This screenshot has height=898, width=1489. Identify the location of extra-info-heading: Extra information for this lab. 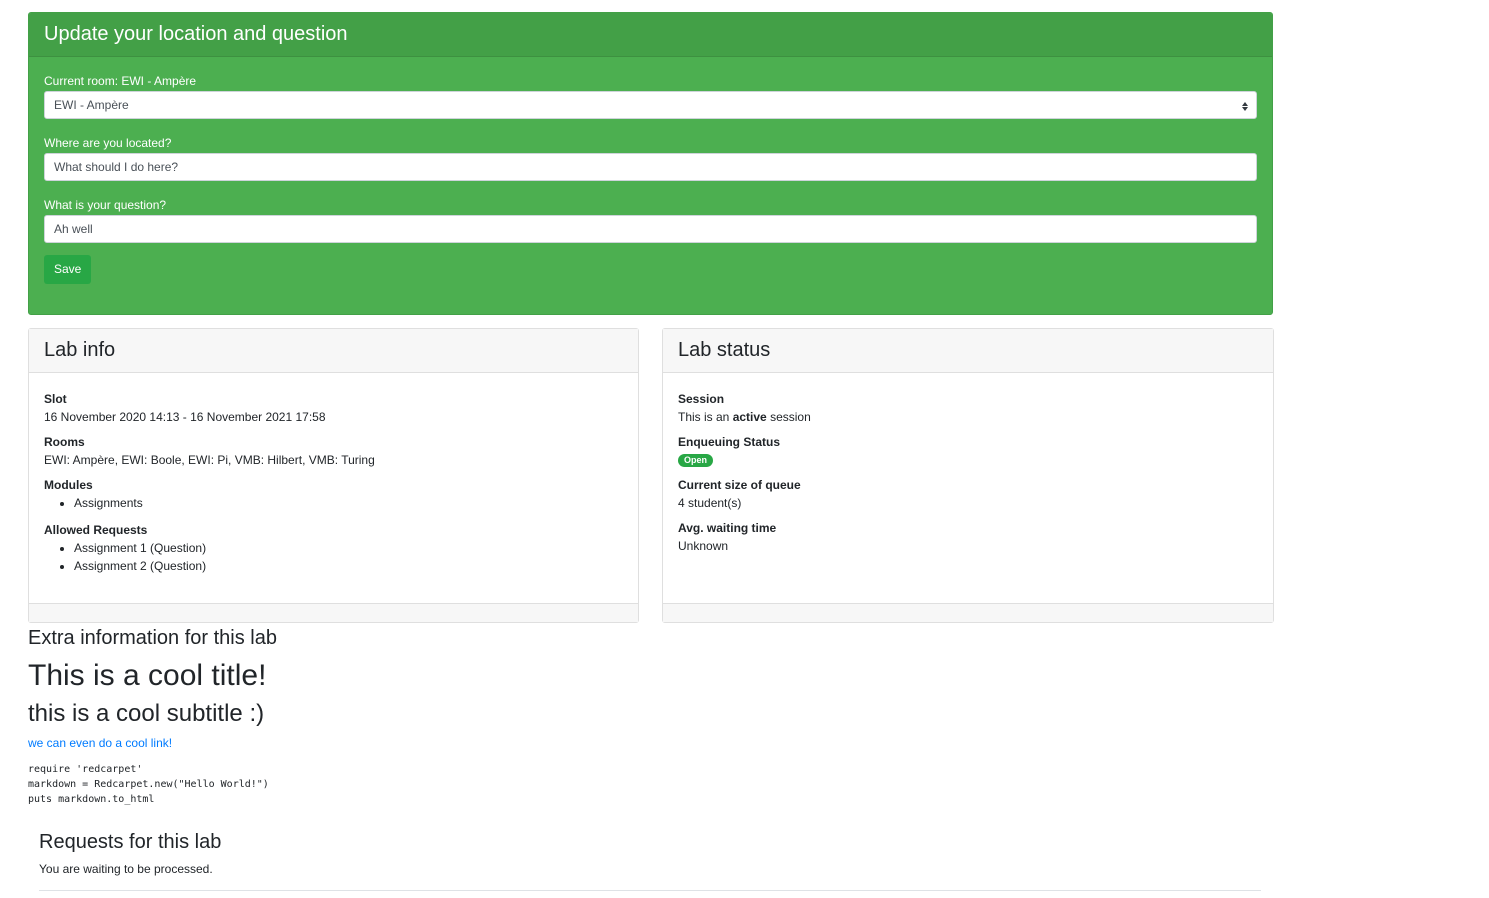
(152, 638).